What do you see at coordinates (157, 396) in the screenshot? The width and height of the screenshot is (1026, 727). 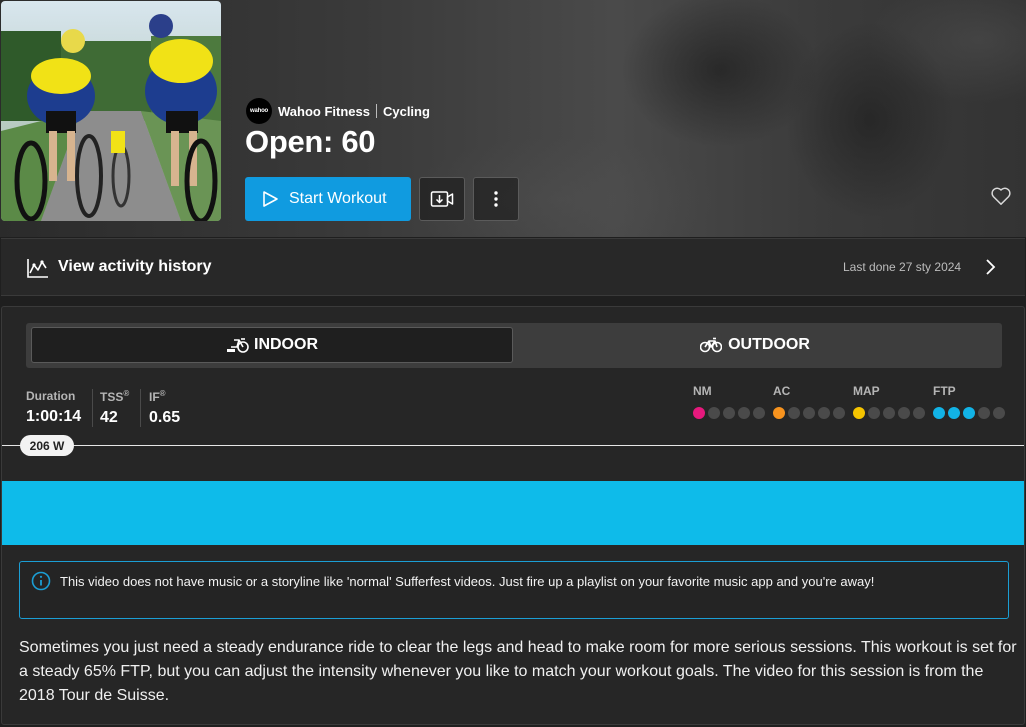 I see `metric-label: IF®` at bounding box center [157, 396].